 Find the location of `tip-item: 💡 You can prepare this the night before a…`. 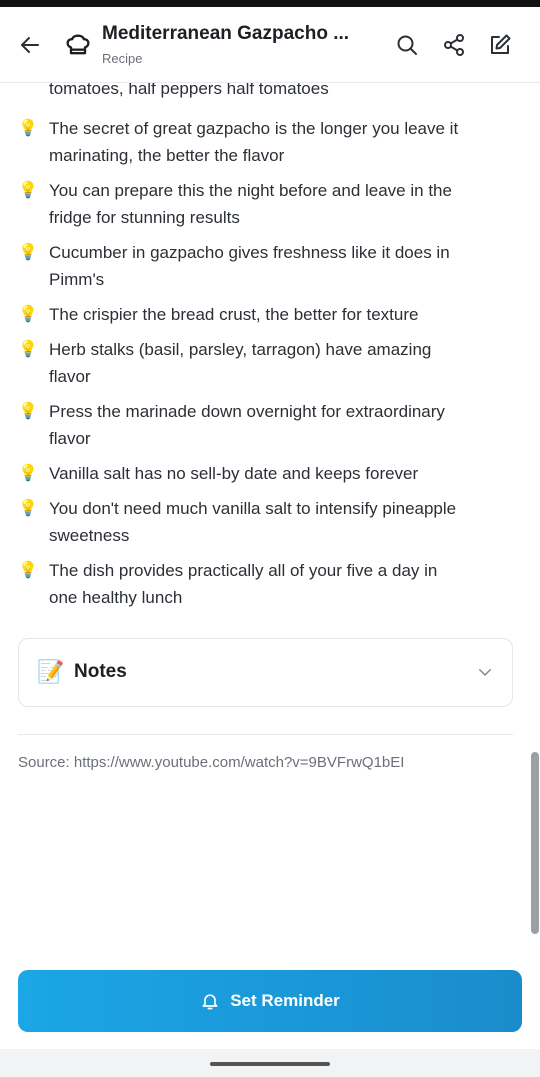

tip-item: 💡 You can prepare this the night before a… is located at coordinates (268, 204).